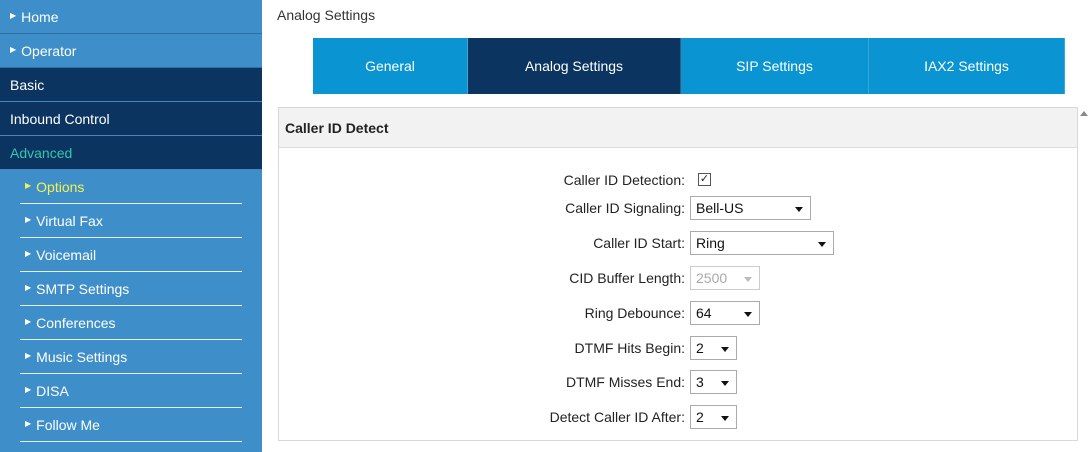 Image resolution: width=1090 pixels, height=452 pixels. Describe the element at coordinates (473, 278) in the screenshot. I see `cid-buffer-length-row: CID Buffer Length:` at that location.